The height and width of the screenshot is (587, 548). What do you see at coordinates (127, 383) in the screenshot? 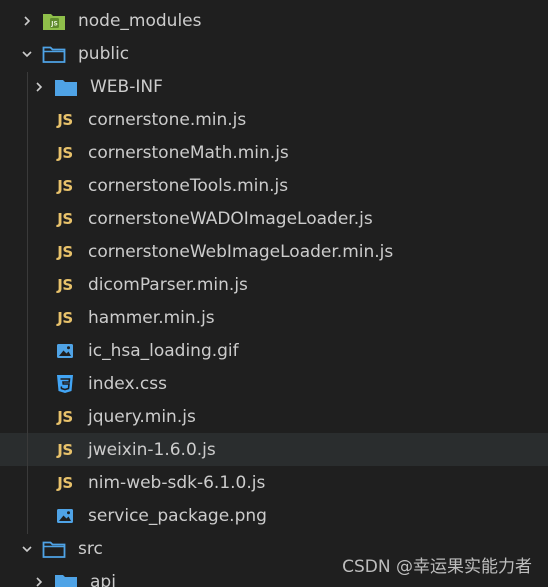
I see `tree-item-label: index.css` at bounding box center [127, 383].